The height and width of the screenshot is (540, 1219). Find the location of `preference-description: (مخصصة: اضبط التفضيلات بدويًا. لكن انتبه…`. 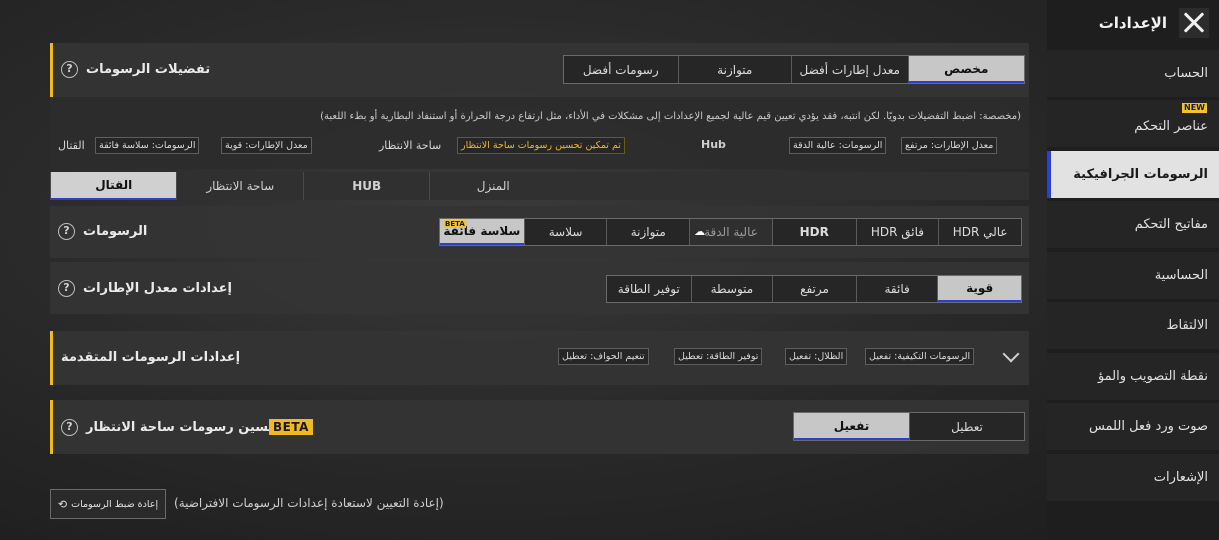

preference-description: (مخصصة: اضبط التفضيلات بدويًا. لكن انتبه… is located at coordinates (670, 116).